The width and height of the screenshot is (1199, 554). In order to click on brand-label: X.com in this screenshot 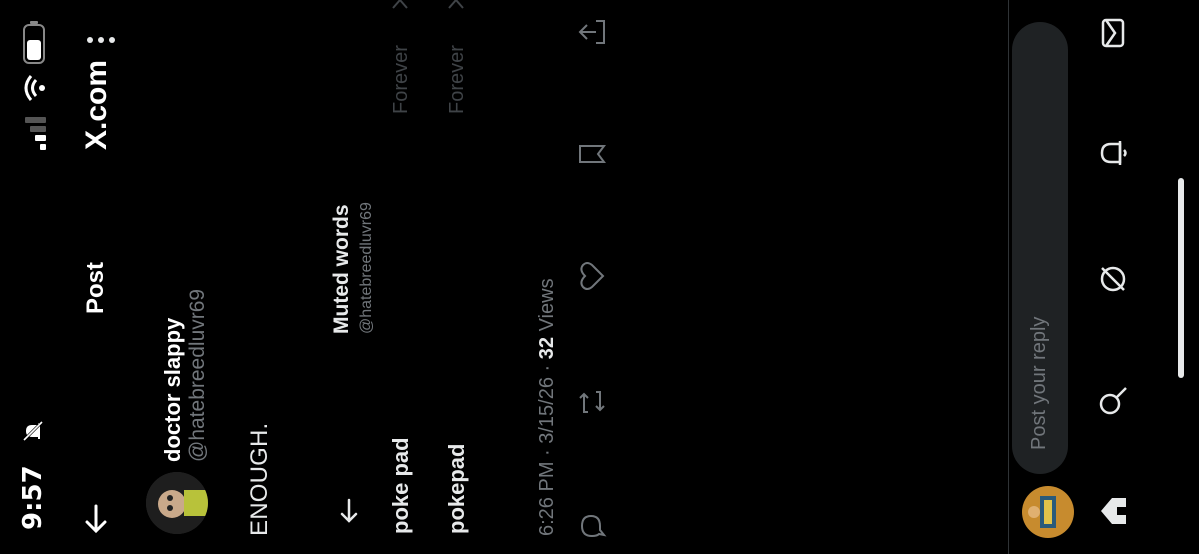, I will do `click(96, 104)`.